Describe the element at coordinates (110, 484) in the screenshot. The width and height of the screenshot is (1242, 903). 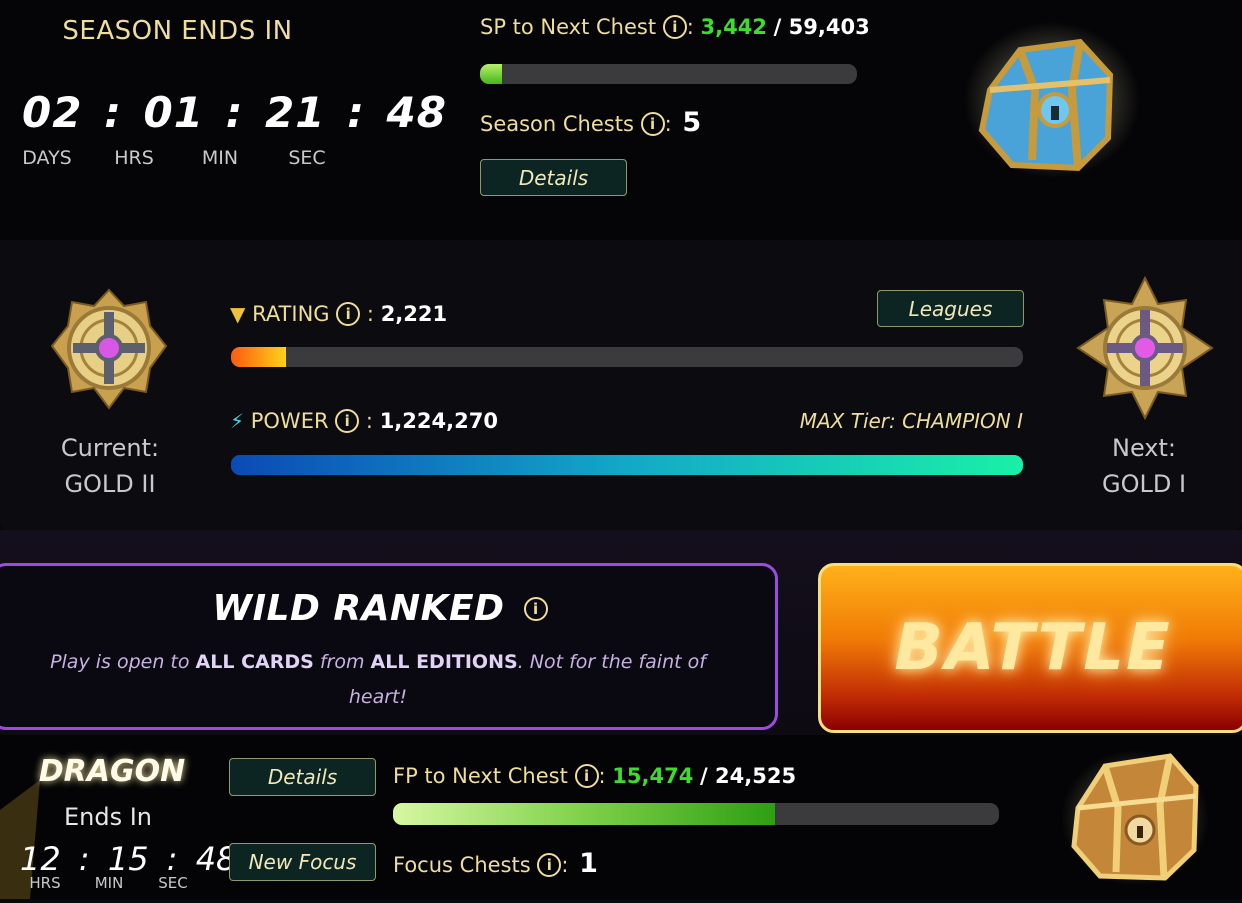
I see `current-league: GOLD II` at that location.